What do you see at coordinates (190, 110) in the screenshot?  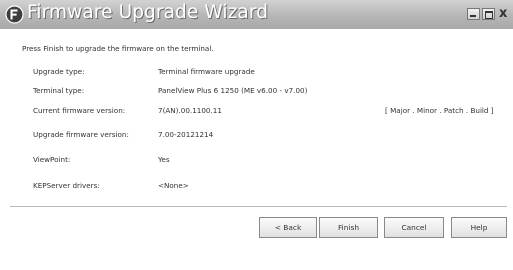 I see `current-firmware-value: 7(AN).00.1100.11` at bounding box center [190, 110].